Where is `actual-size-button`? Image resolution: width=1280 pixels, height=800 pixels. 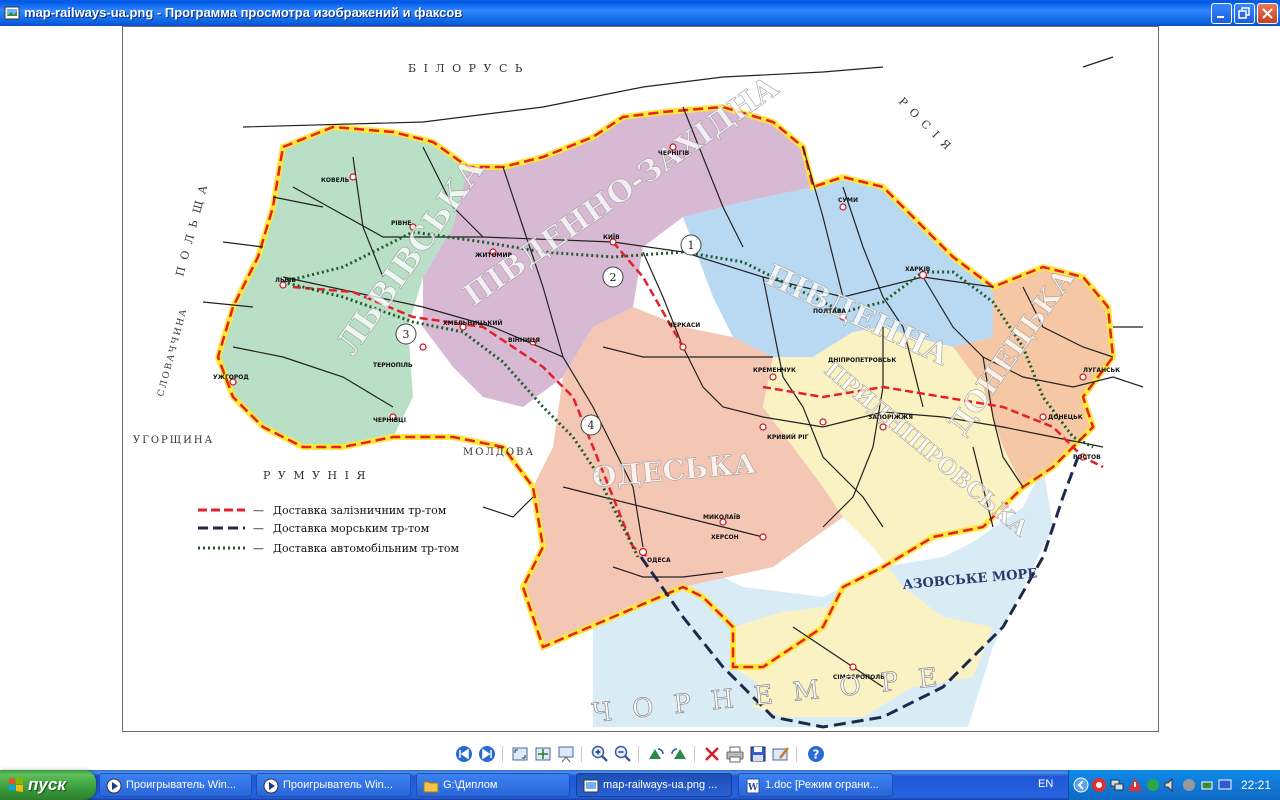 actual-size-button is located at coordinates (543, 754).